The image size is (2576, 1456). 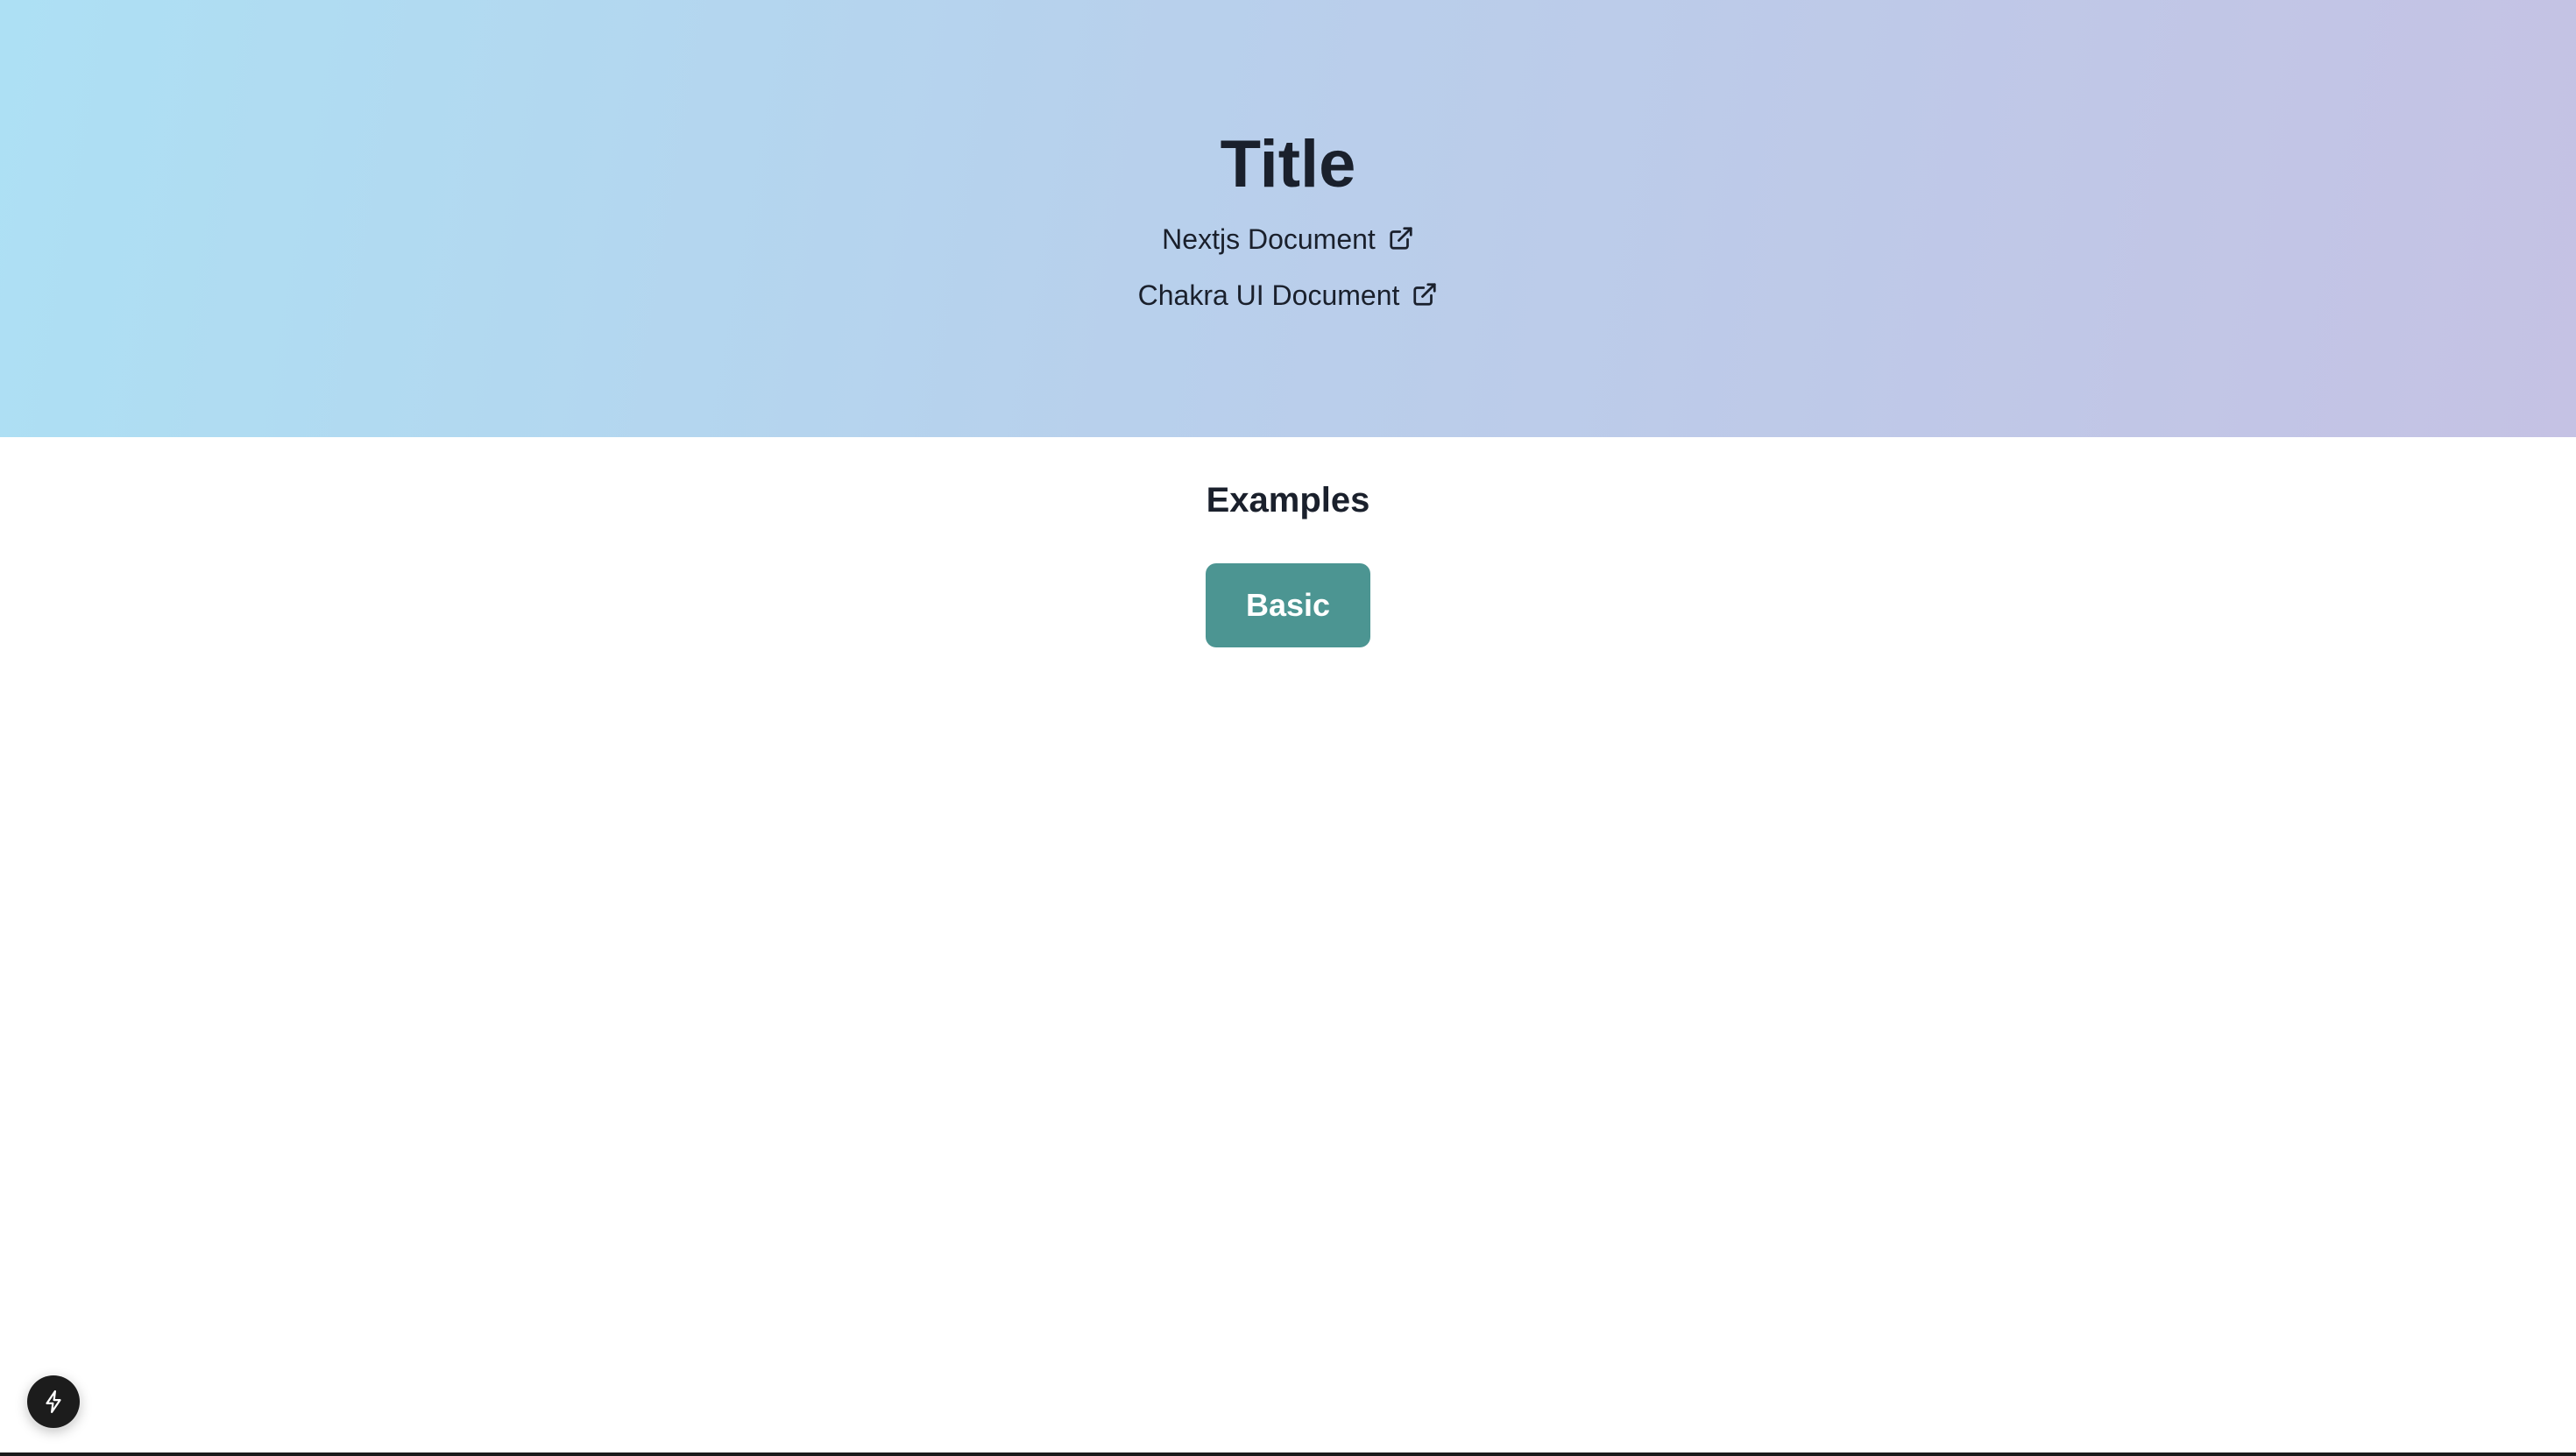 What do you see at coordinates (1268, 295) in the screenshot?
I see `chakra-ui-document-link-label: Chakra UI Document` at bounding box center [1268, 295].